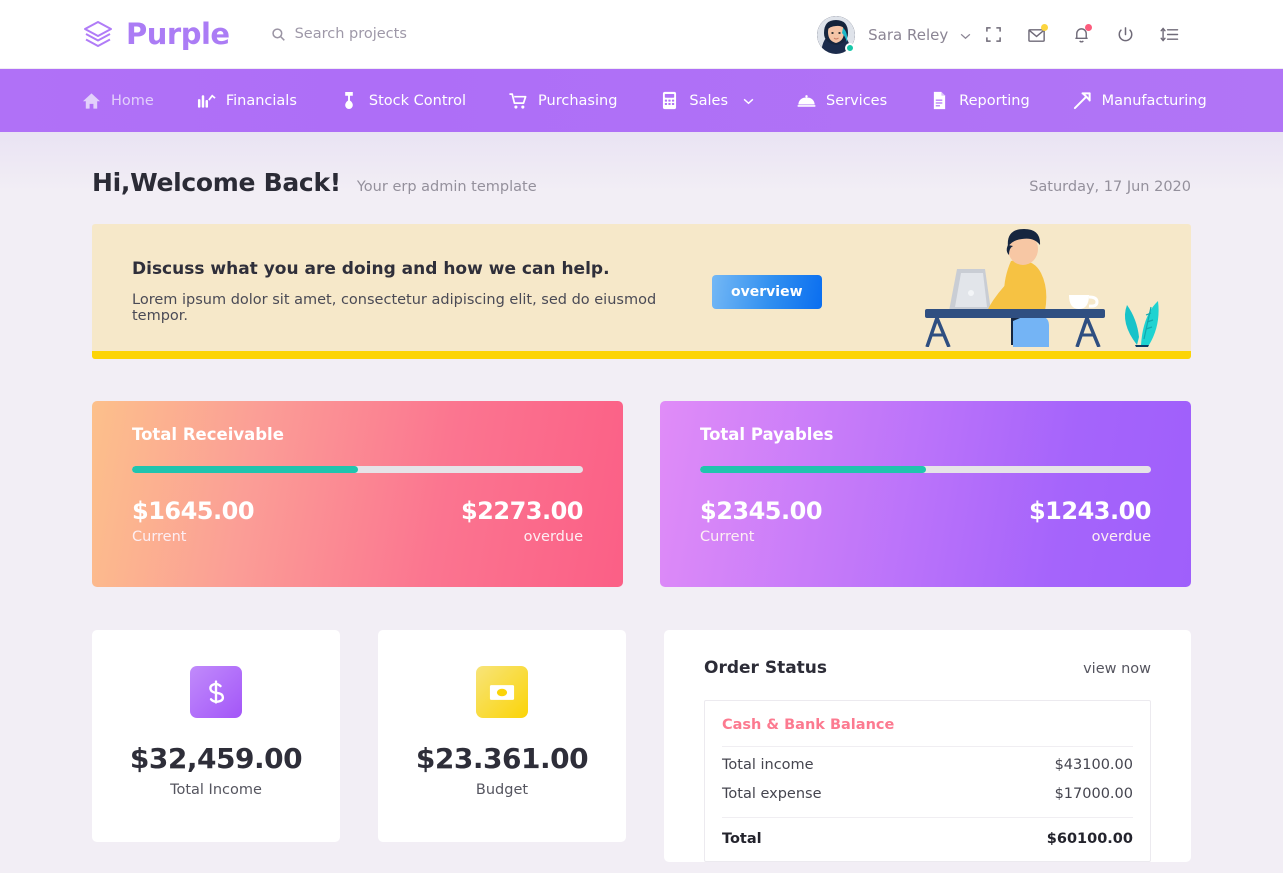 The height and width of the screenshot is (873, 1283). I want to click on settings-list-button, so click(1169, 35).